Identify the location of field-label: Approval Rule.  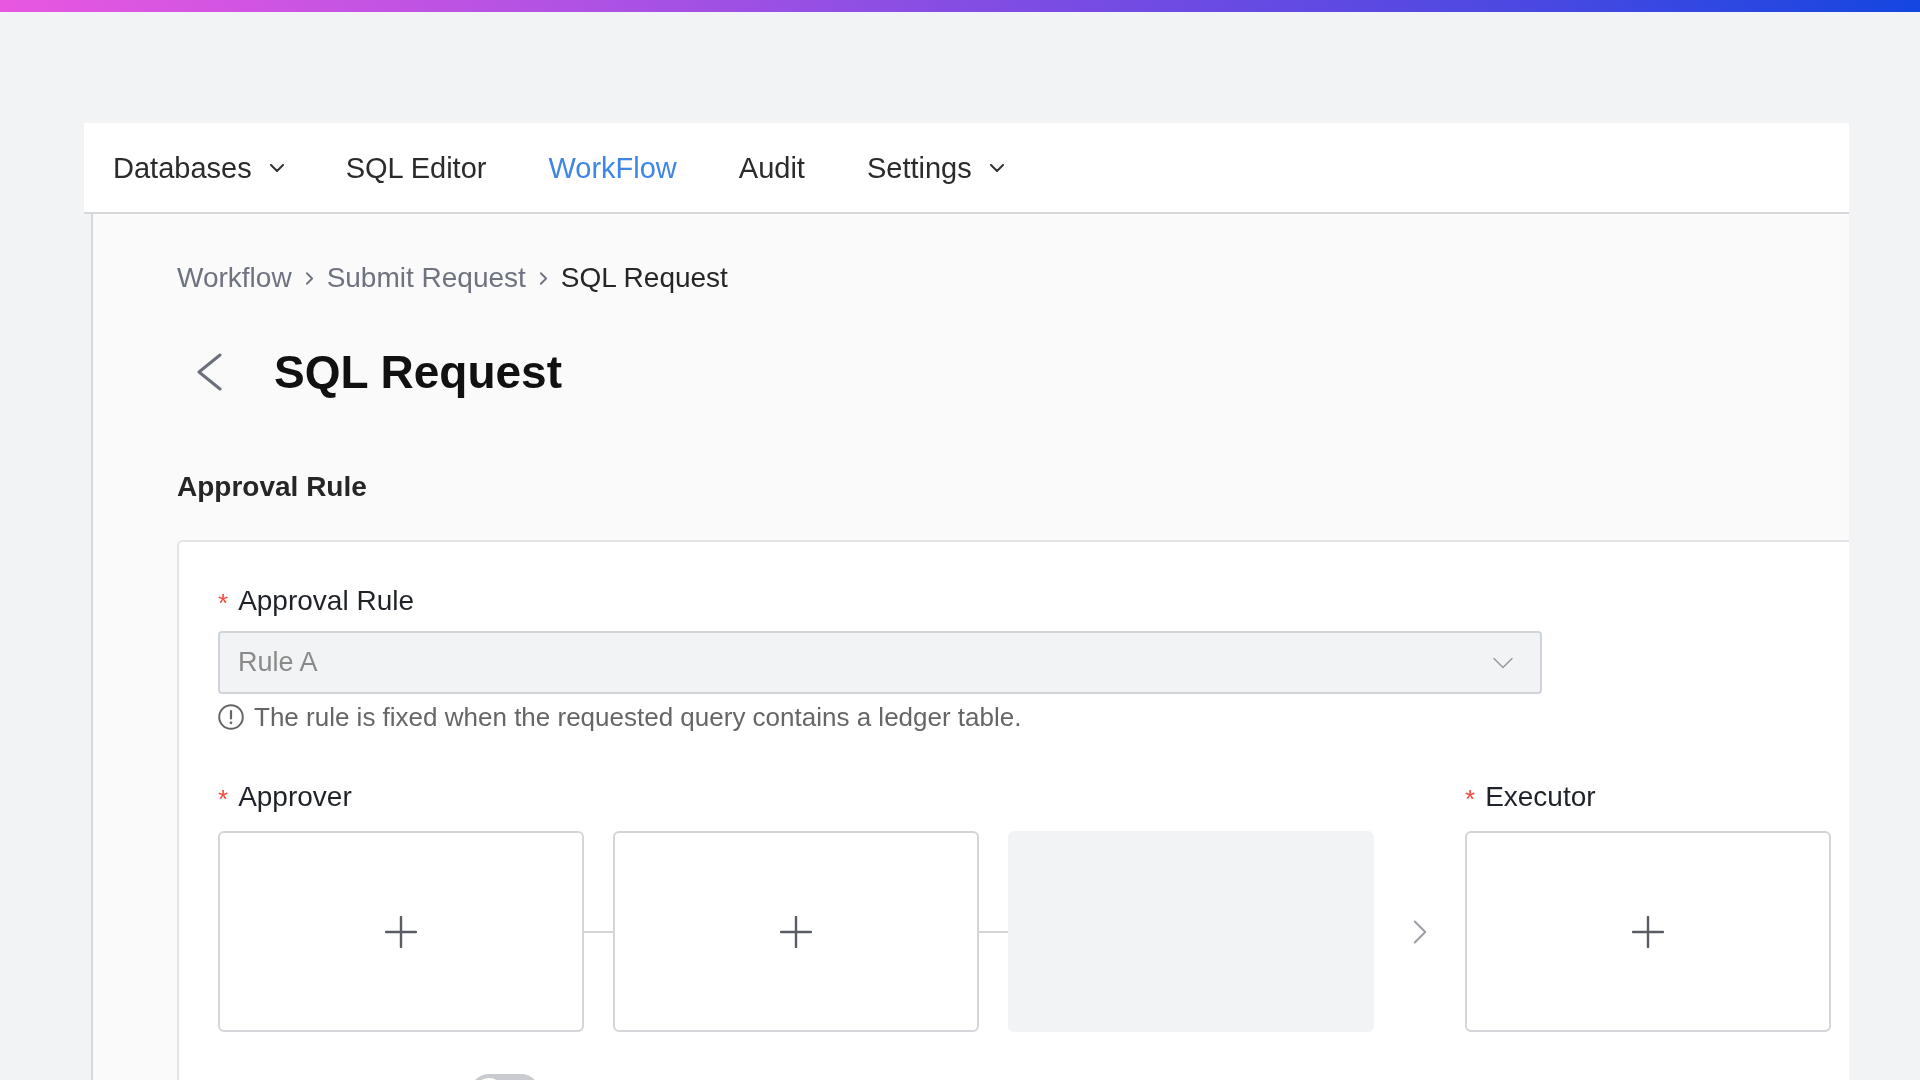
(326, 601).